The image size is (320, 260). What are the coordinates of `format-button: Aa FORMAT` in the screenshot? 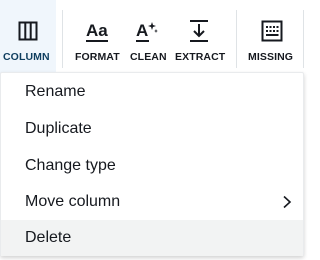 It's located at (97, 37).